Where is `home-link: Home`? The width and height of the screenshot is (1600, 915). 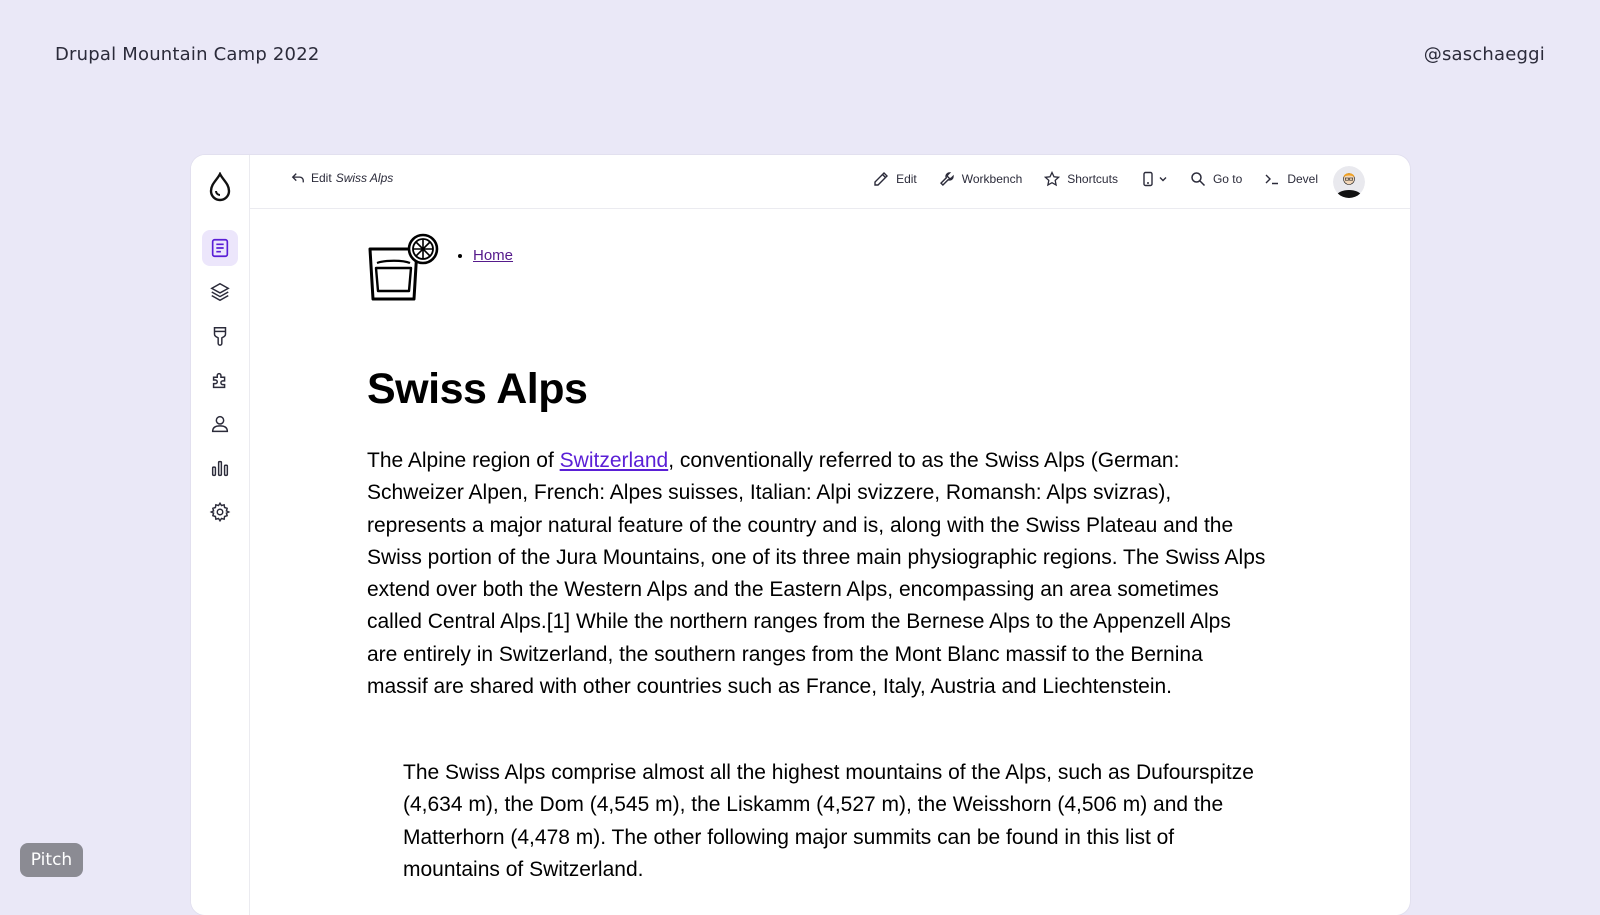 home-link: Home is located at coordinates (493, 255).